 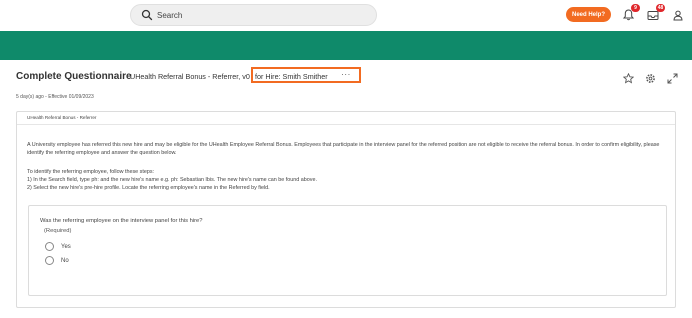 What do you see at coordinates (588, 14) in the screenshot?
I see `need-help-button: Need Help?` at bounding box center [588, 14].